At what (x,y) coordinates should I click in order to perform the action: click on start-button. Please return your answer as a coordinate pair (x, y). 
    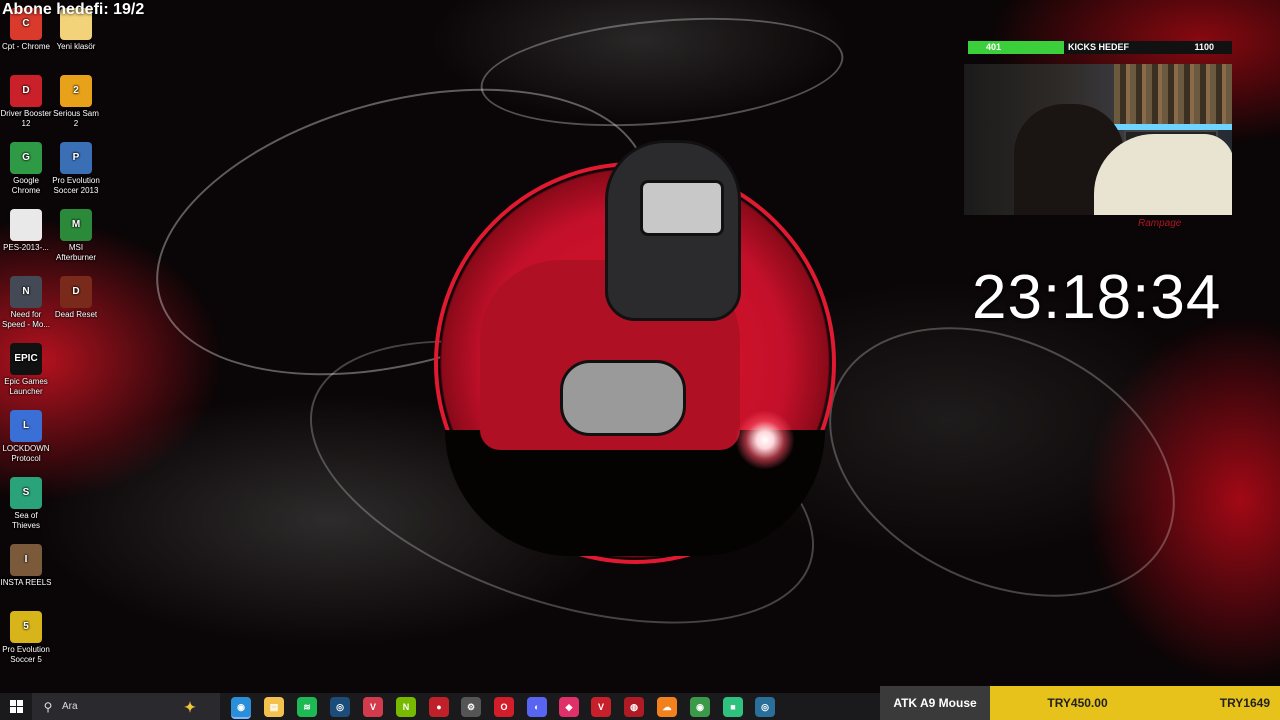
    Looking at the image, I should click on (16, 706).